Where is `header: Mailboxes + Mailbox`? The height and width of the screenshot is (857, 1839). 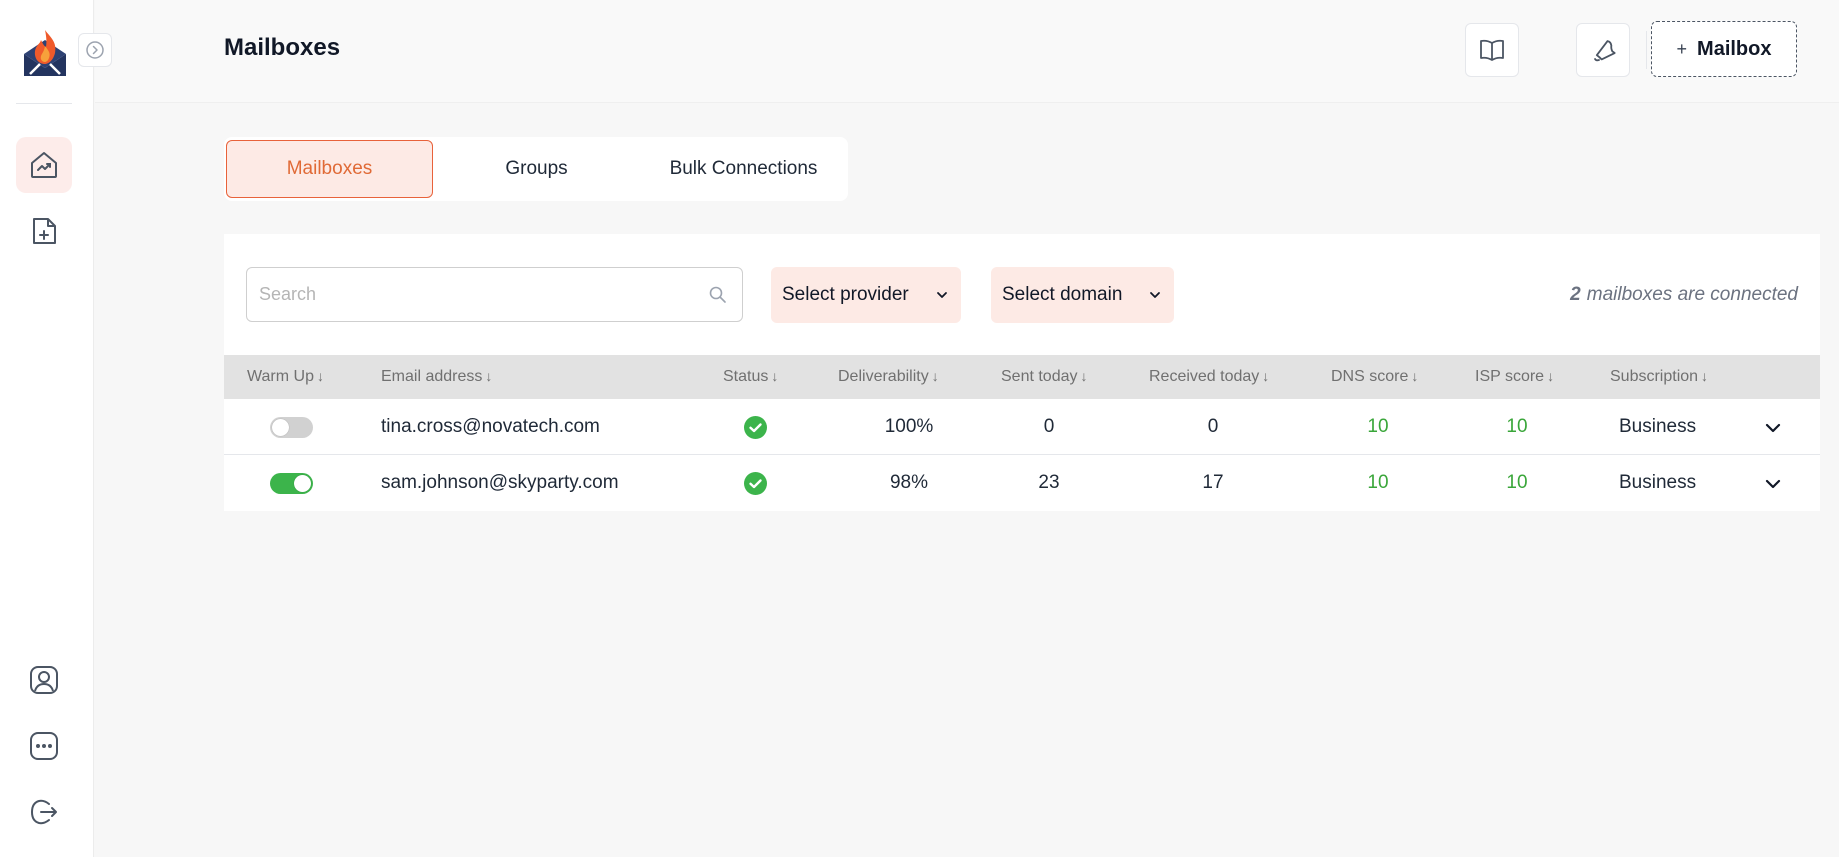 header: Mailboxes + Mailbox is located at coordinates (967, 51).